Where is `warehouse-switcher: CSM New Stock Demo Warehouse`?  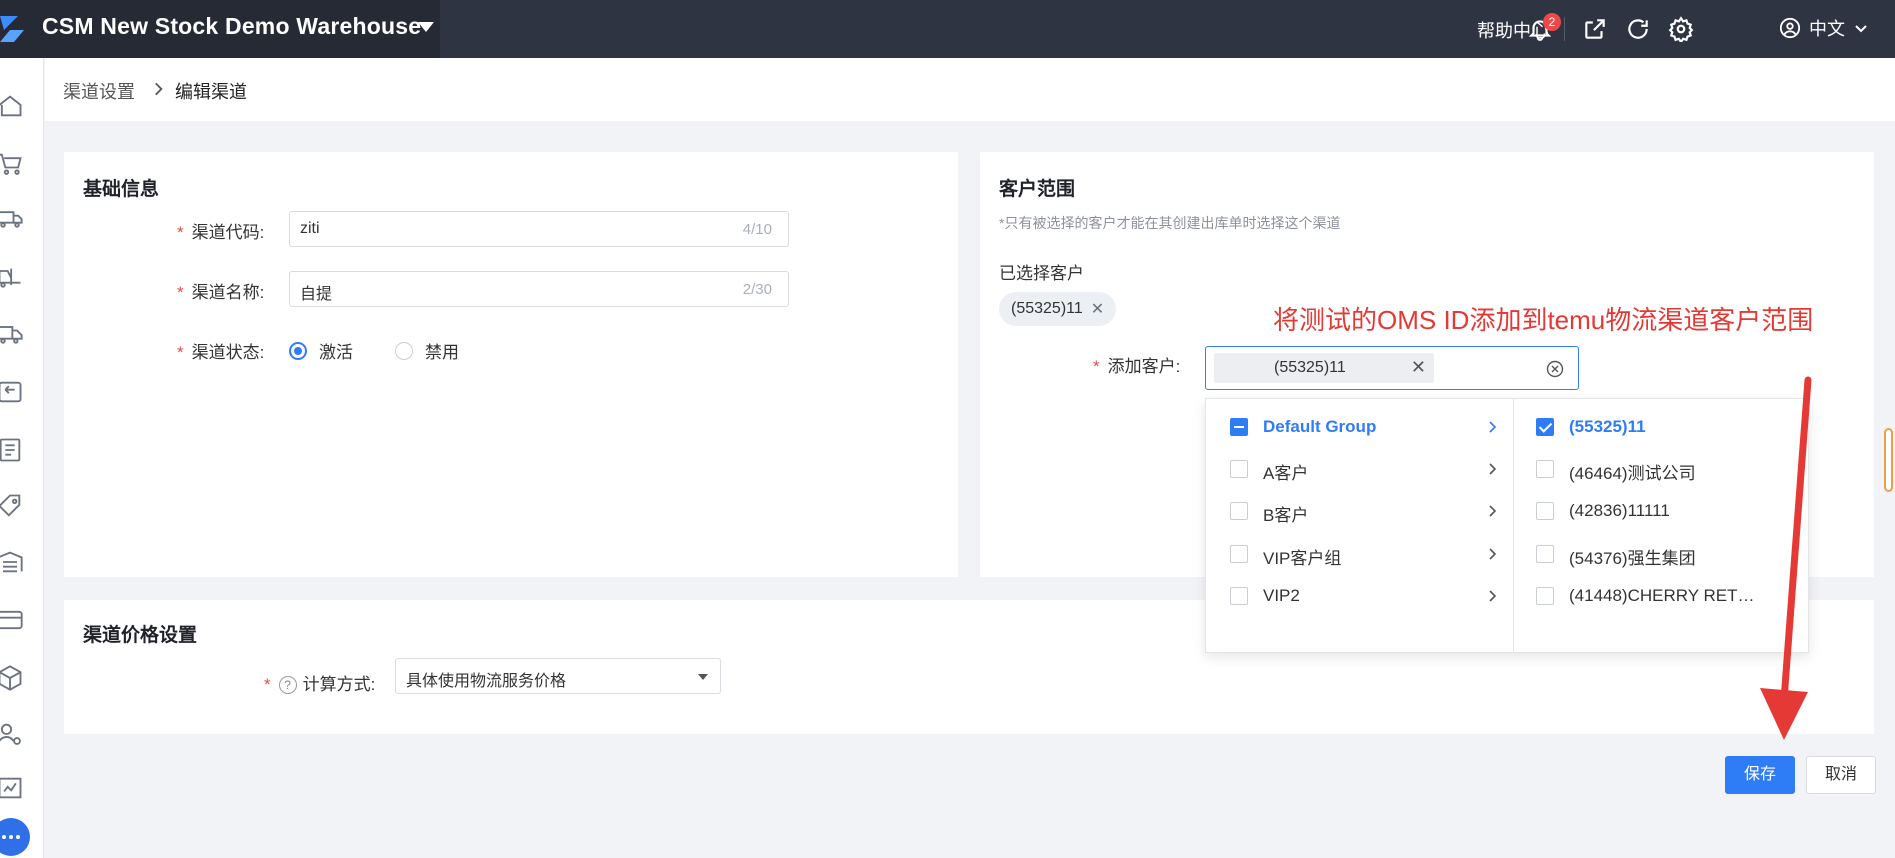
warehouse-switcher: CSM New Stock Demo Warehouse is located at coordinates (220, 29).